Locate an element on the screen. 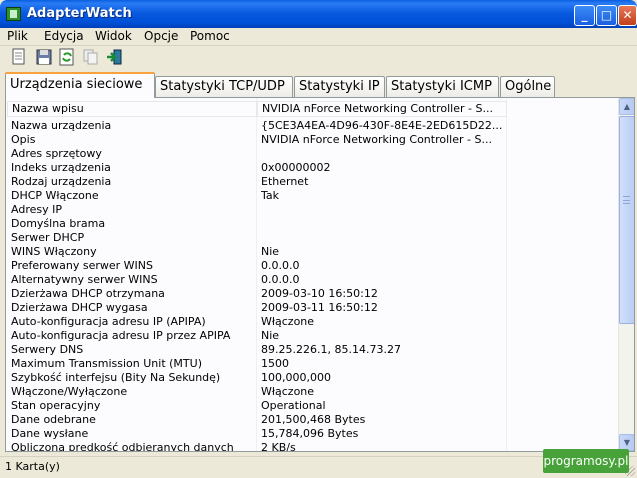  property-value: 89.25.226.1, 85.14.73.27 is located at coordinates (331, 349).